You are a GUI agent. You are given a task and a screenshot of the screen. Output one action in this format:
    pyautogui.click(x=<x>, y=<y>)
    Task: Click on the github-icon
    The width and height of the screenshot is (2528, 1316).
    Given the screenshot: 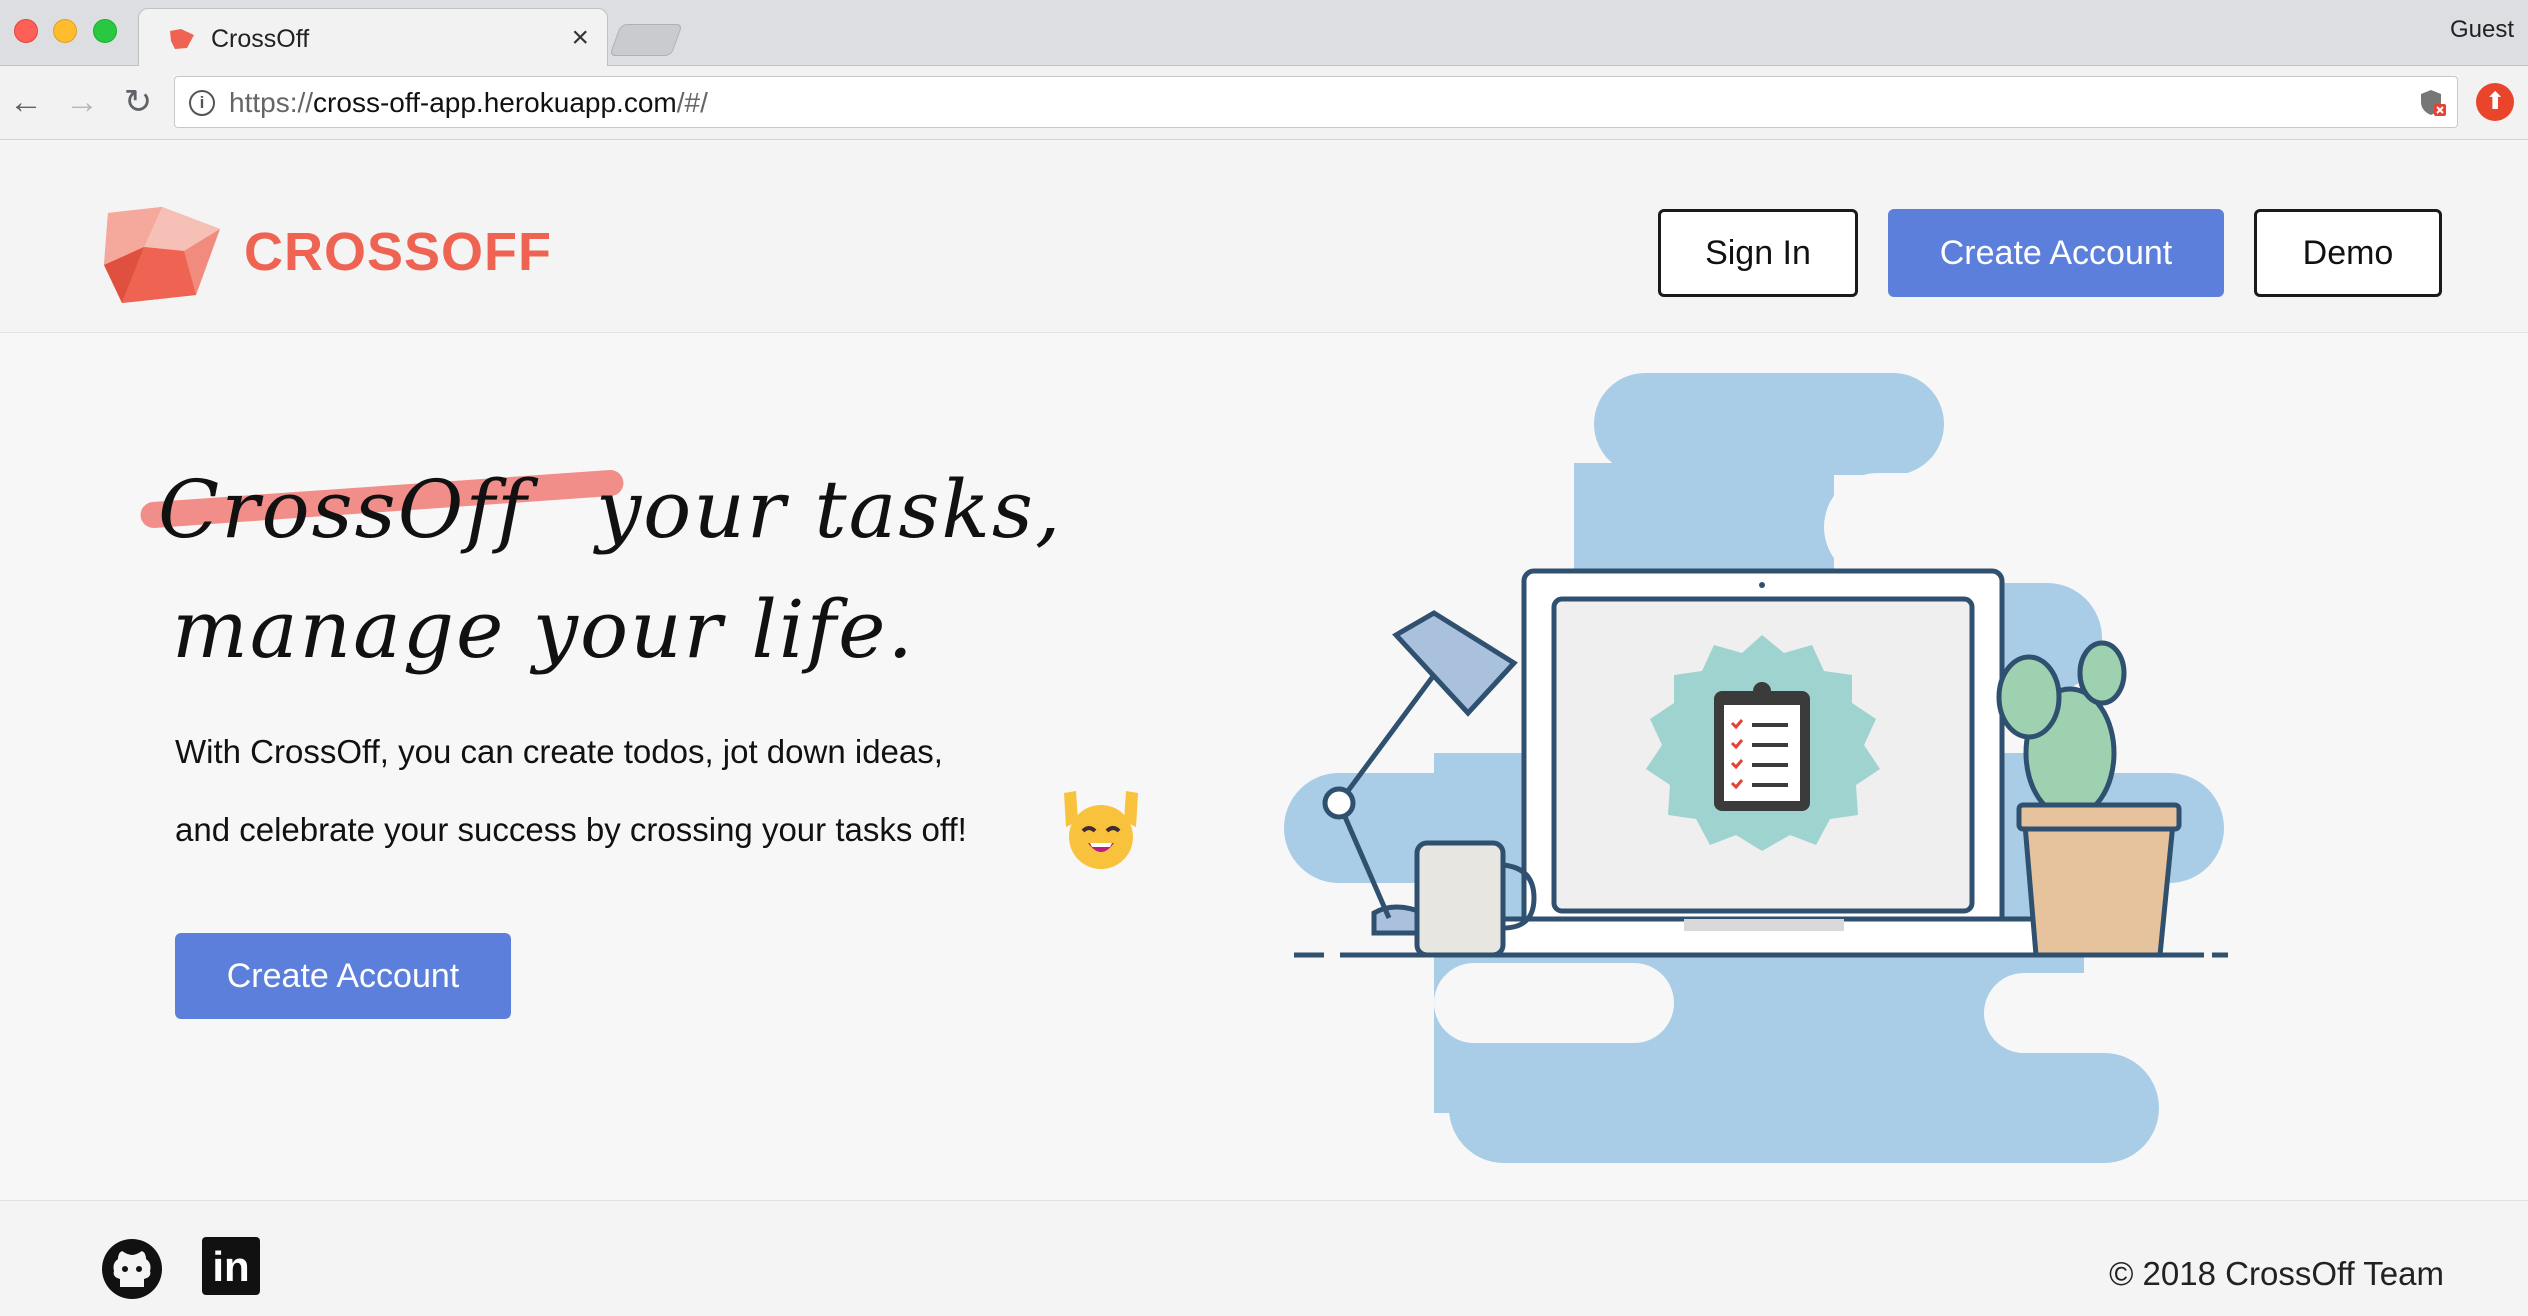 What is the action you would take?
    pyautogui.click(x=132, y=1269)
    